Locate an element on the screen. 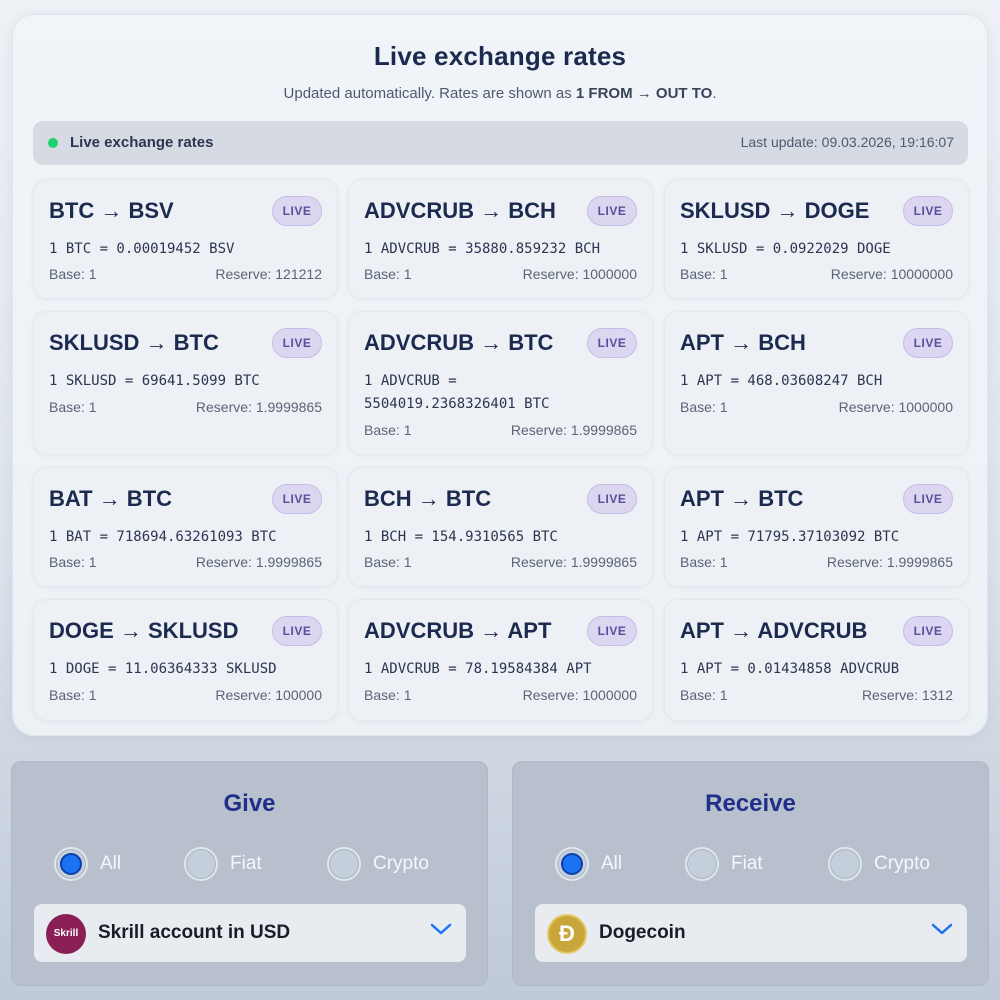  pair-title: BAT → BTC is located at coordinates (111, 498).